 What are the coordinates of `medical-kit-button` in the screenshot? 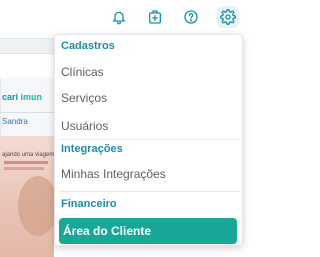 It's located at (155, 17).